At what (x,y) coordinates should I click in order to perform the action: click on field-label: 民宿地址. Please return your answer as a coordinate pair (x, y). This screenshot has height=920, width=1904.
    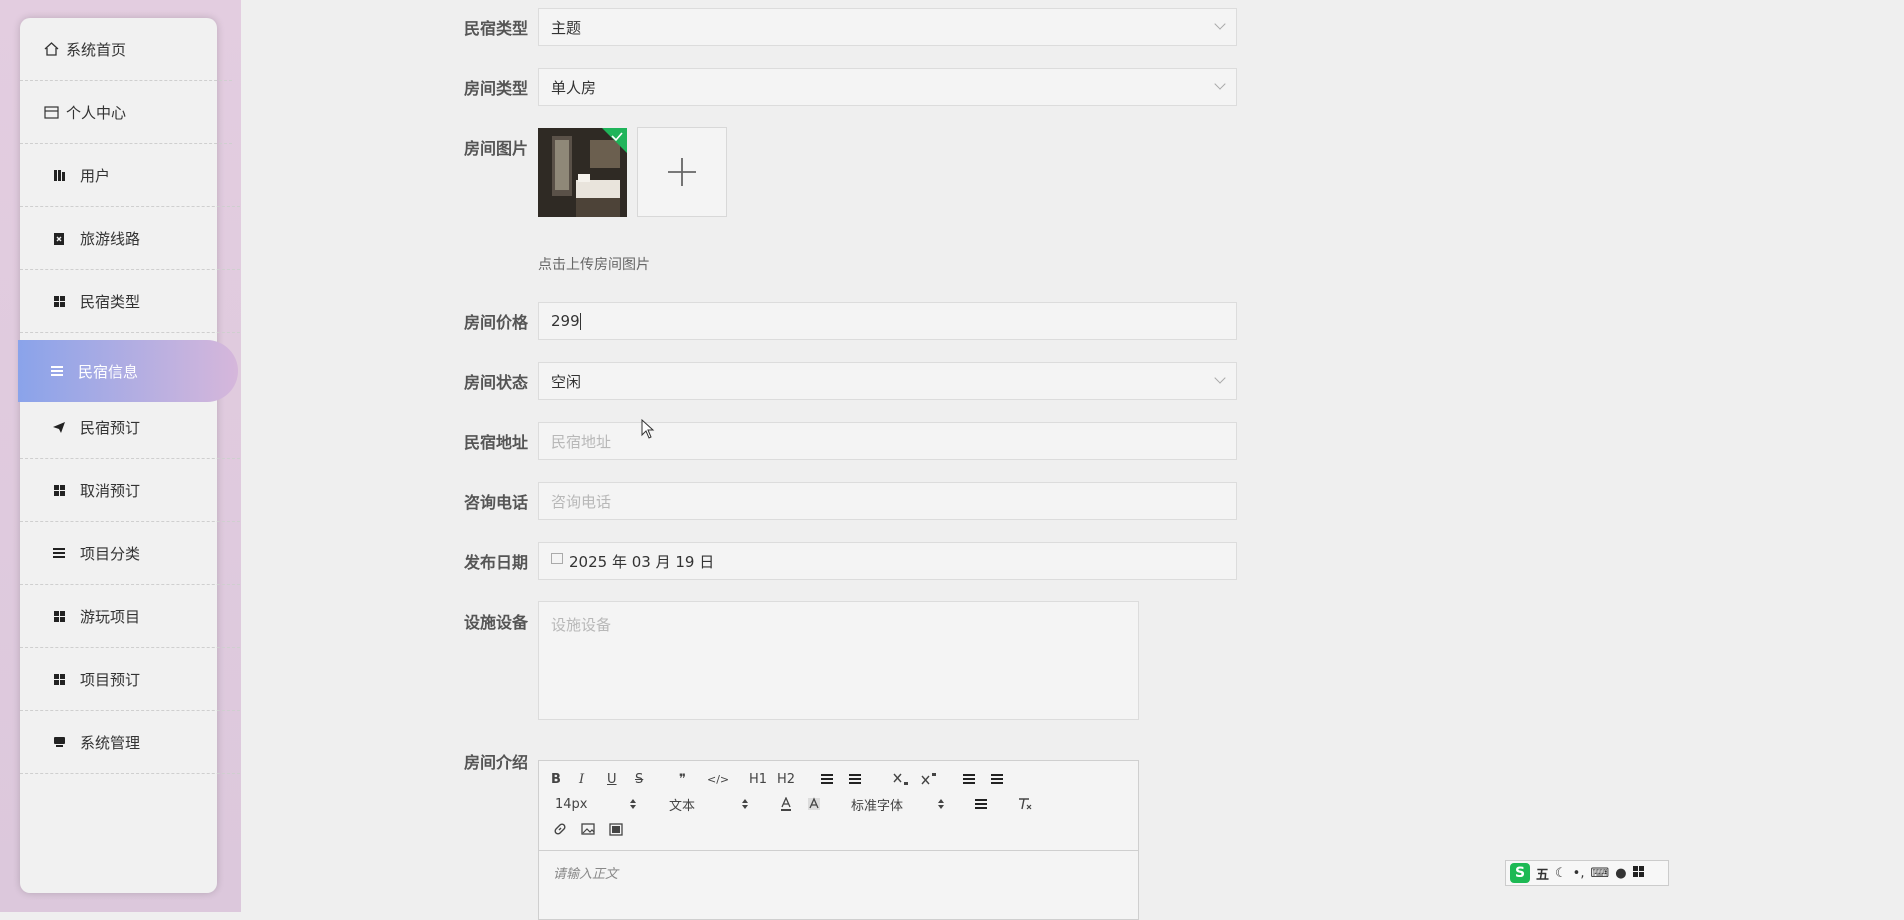
    Looking at the image, I should click on (495, 442).